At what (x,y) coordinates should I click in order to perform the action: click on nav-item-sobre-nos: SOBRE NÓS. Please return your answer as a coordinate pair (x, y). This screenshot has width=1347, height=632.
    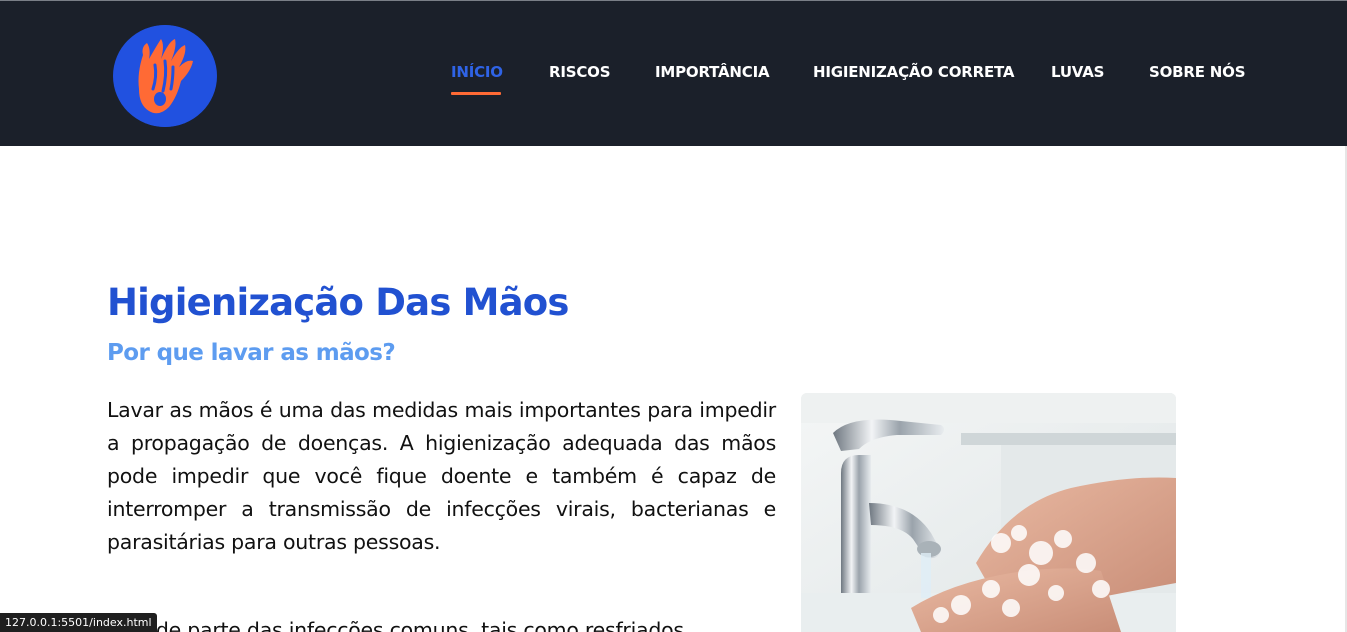
    Looking at the image, I should click on (1197, 72).